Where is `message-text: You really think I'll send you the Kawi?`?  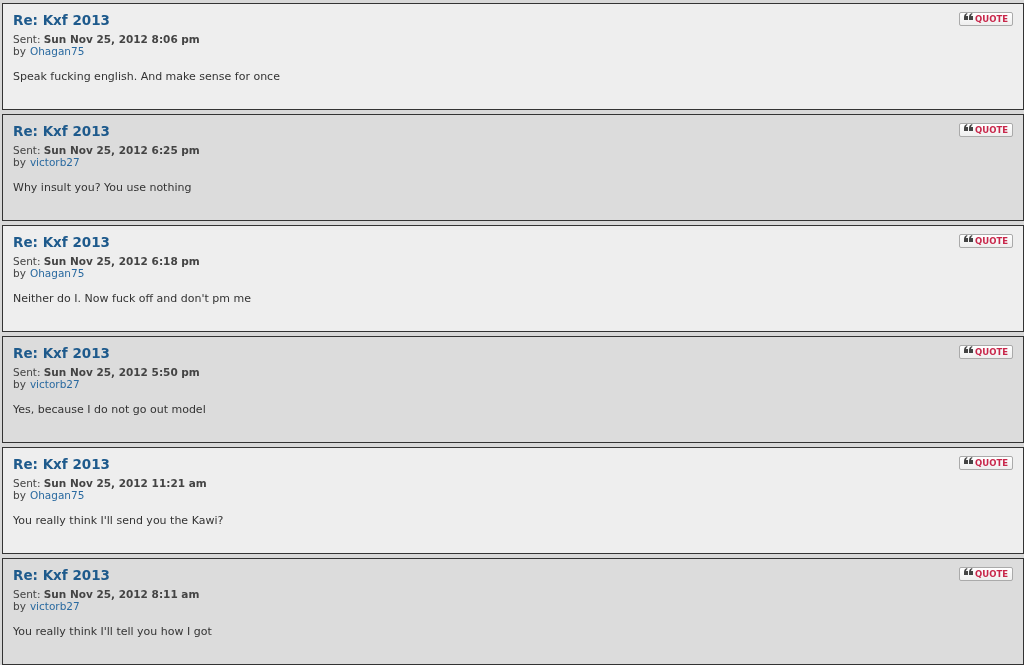
message-text: You really think I'll send you the Kawi? is located at coordinates (118, 520).